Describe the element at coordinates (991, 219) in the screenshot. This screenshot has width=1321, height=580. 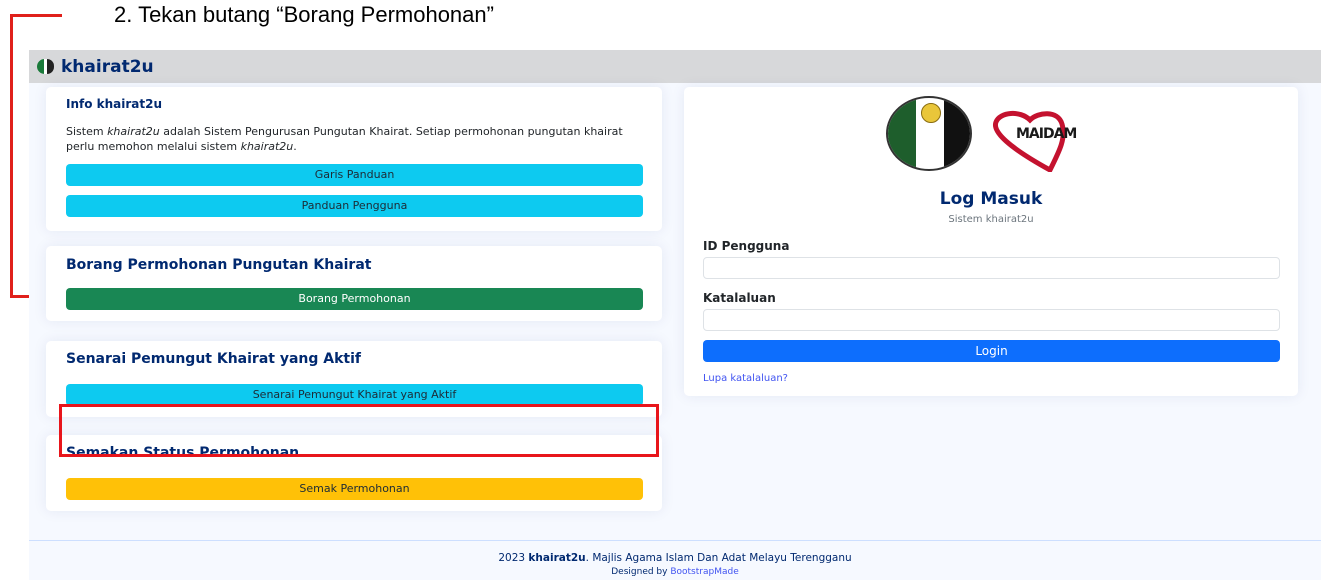
I see `login-subtitle: Sistem khairat2u` at that location.